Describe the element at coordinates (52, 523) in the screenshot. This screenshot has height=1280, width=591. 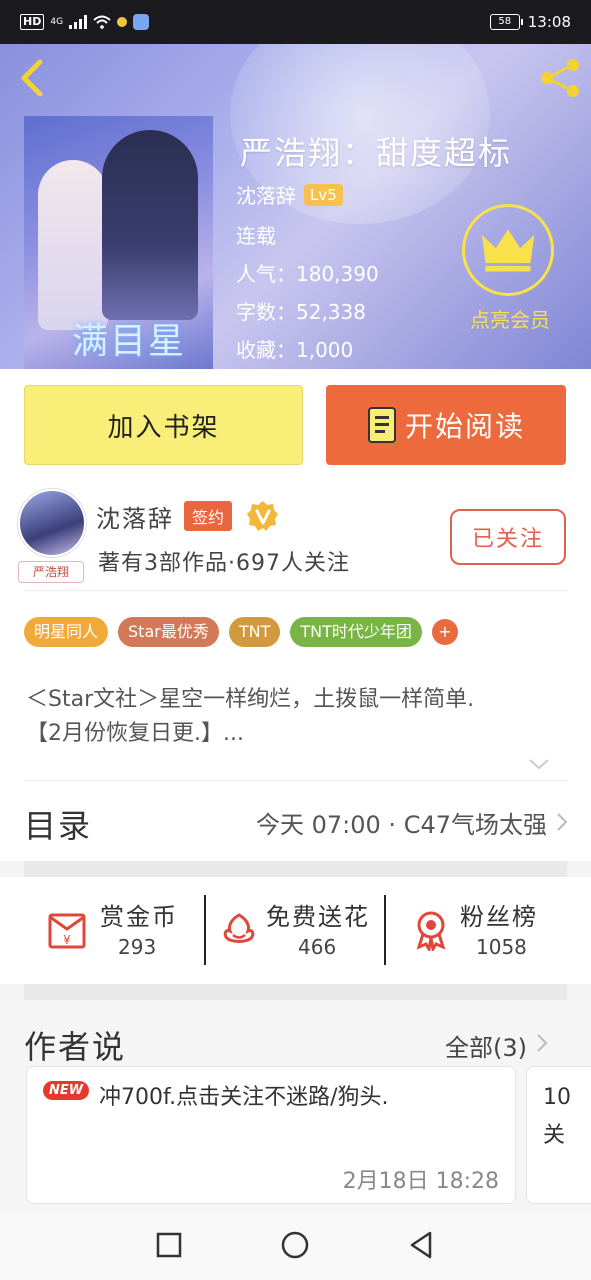
I see `avatar` at that location.